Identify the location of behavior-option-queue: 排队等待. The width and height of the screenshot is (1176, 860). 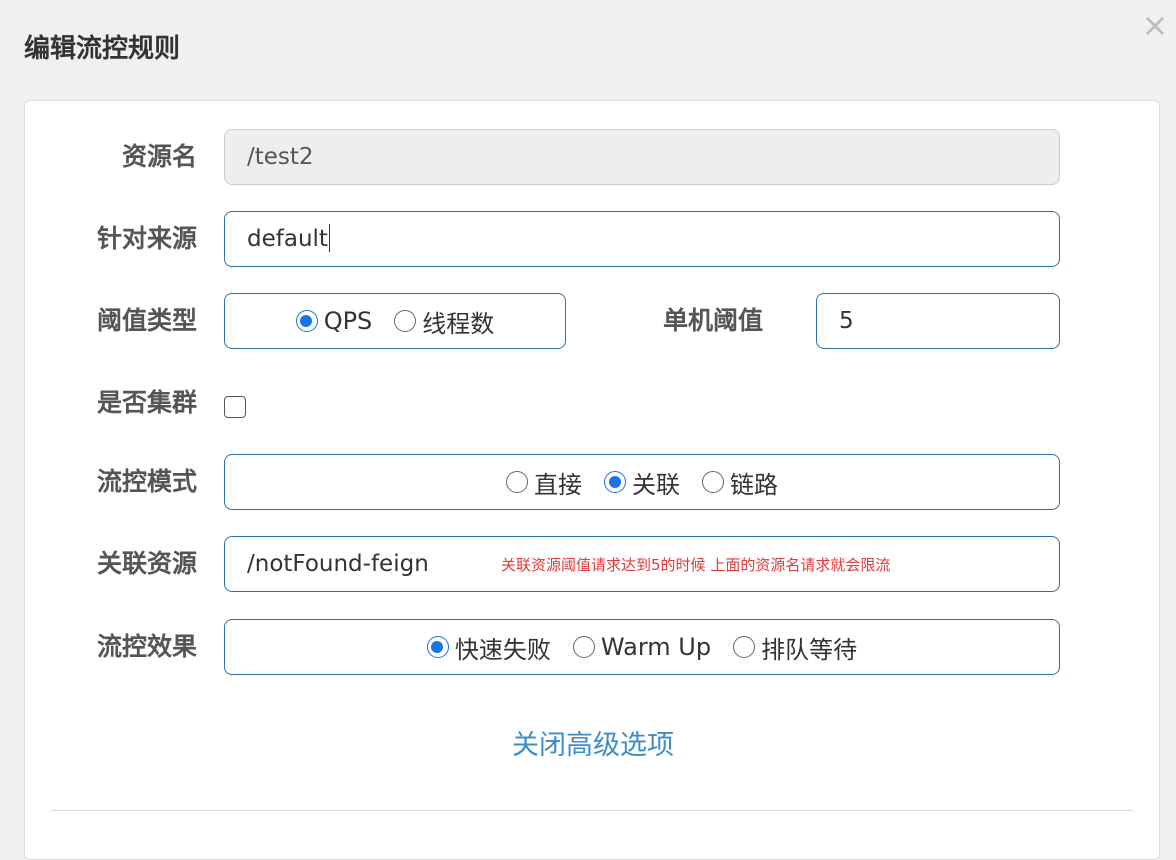
(795, 647).